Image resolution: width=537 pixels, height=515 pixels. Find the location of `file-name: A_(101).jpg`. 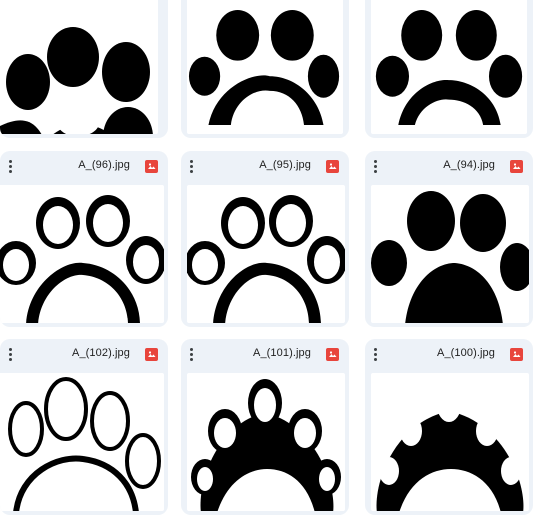

file-name: A_(101).jpg is located at coordinates (282, 353).